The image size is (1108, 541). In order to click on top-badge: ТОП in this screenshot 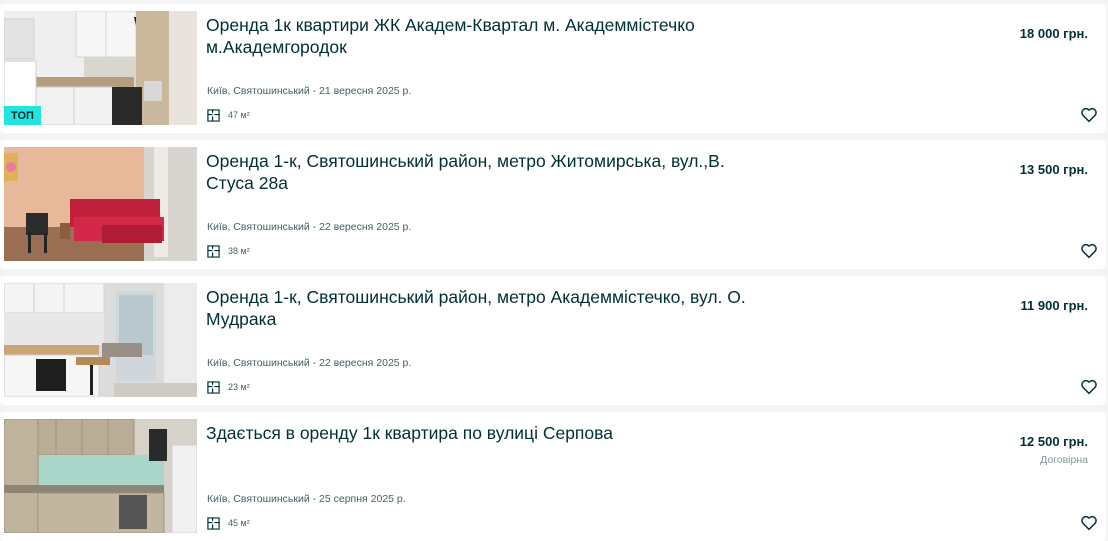, I will do `click(22, 115)`.